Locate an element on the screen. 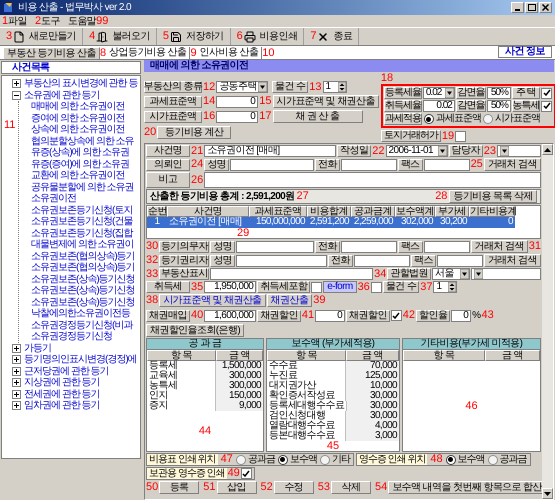  text-field: 0.02 is located at coordinates (438, 106).